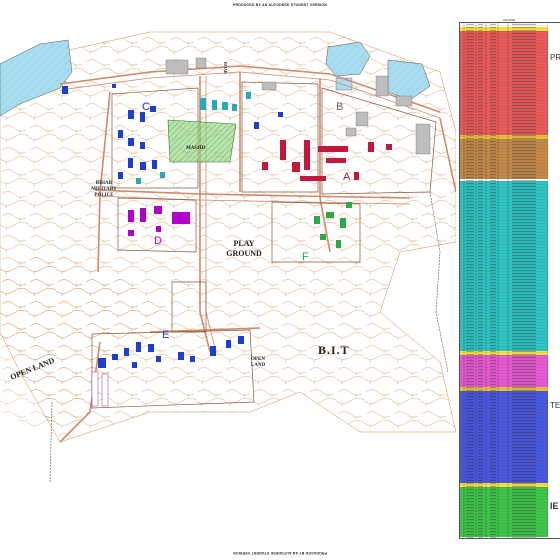  Describe the element at coordinates (504, 280) in the screenshot. I see `legend-table-grid` at that location.